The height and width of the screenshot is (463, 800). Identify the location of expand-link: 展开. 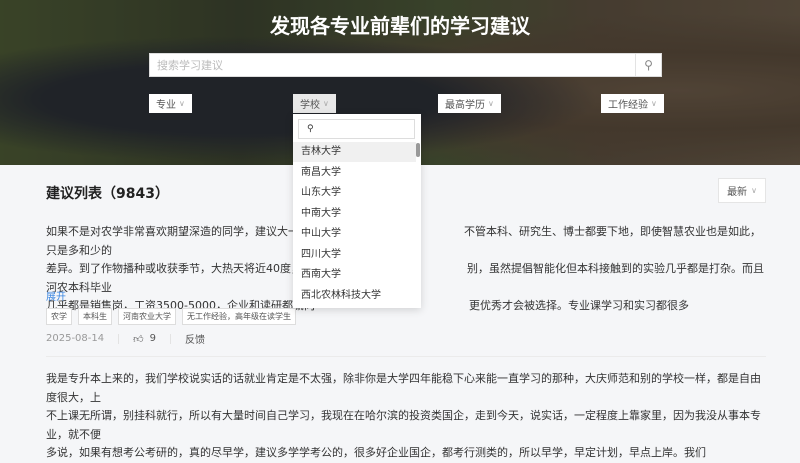
(56, 295).